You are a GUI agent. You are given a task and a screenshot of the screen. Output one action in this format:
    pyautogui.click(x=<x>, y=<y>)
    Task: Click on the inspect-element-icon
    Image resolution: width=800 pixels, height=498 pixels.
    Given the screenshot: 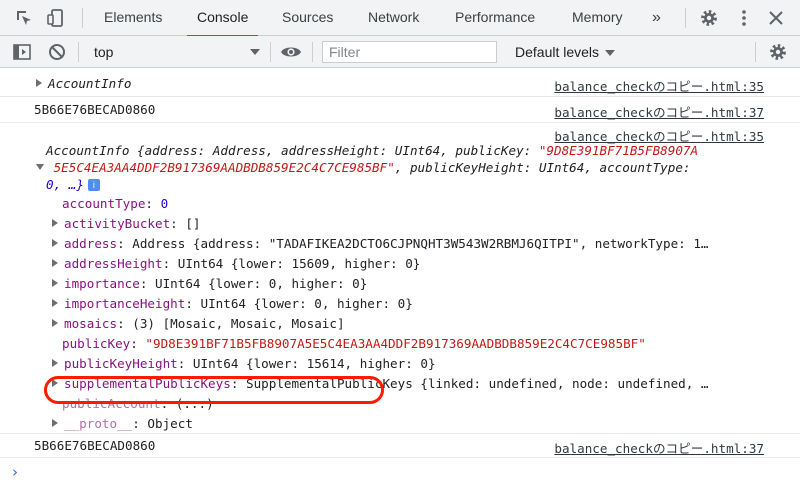 What is the action you would take?
    pyautogui.click(x=24, y=18)
    